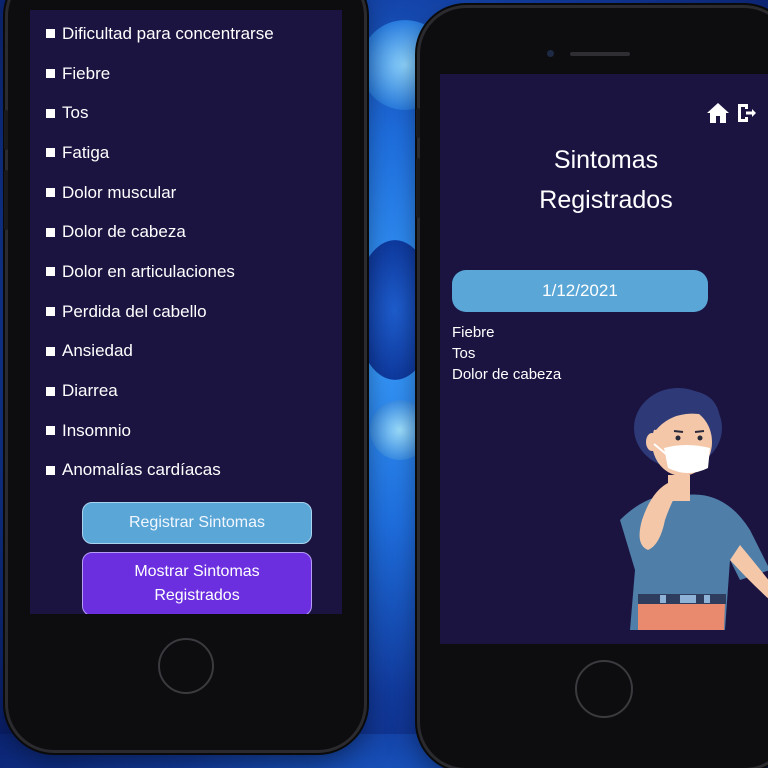 The width and height of the screenshot is (768, 768). I want to click on recorded-symptom: Tos, so click(464, 353).